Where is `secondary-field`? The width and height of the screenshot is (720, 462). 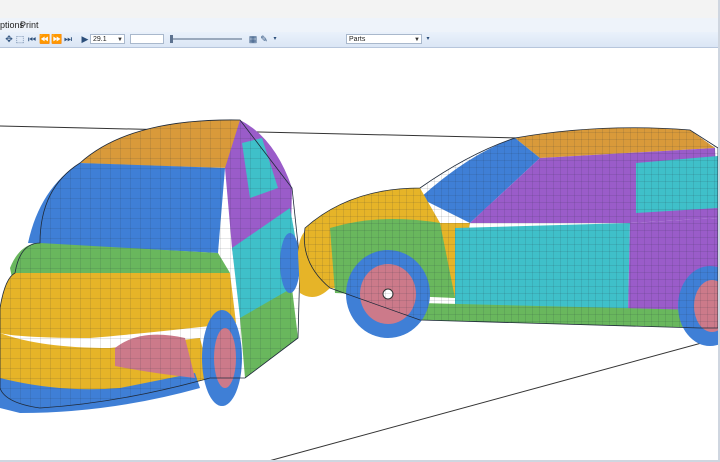 secondary-field is located at coordinates (147, 39).